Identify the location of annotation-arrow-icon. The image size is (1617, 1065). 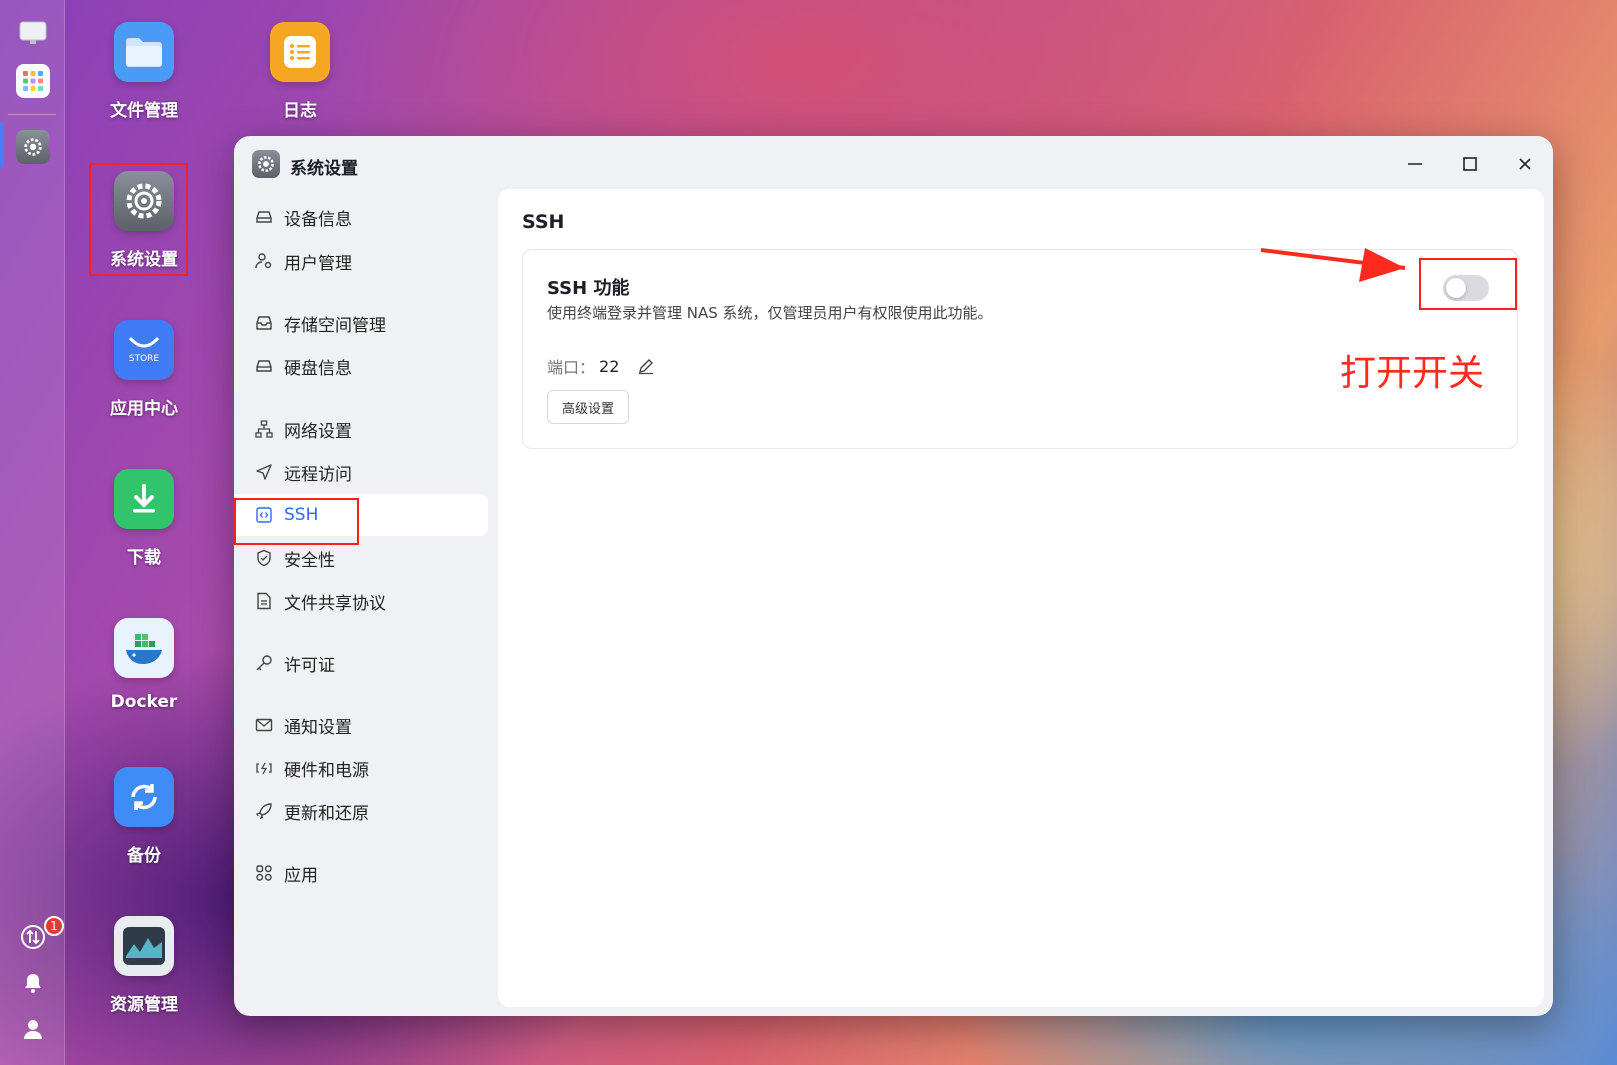
(1333, 265).